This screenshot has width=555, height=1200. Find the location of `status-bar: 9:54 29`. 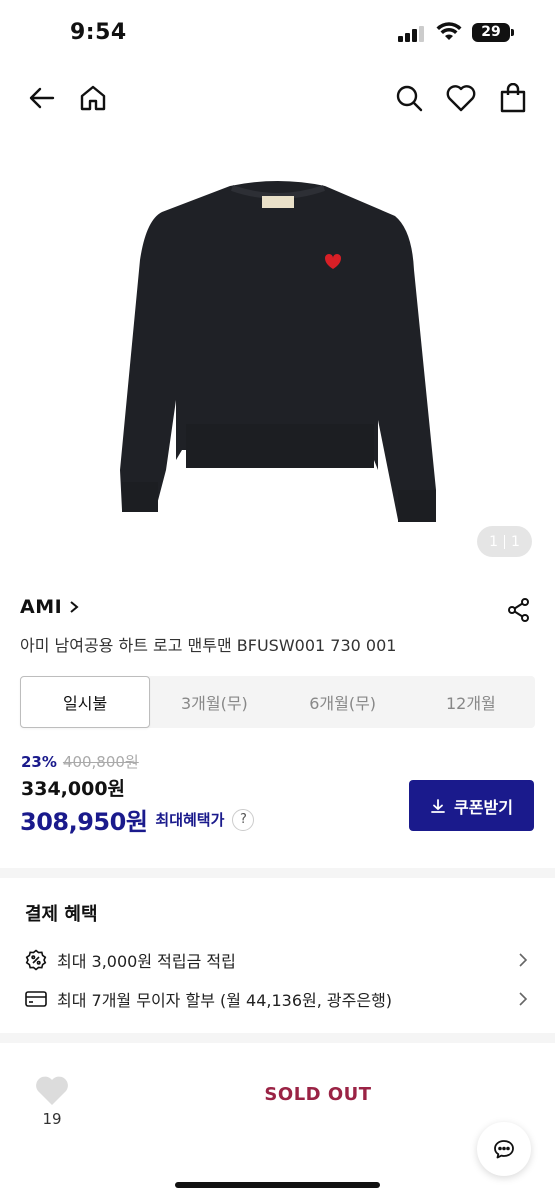

status-bar: 9:54 29 is located at coordinates (277, 34).